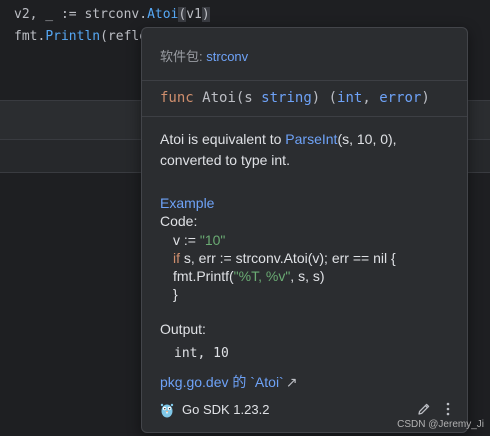 The height and width of the screenshot is (436, 490). I want to click on example-code-line: v := "10", so click(199, 240).